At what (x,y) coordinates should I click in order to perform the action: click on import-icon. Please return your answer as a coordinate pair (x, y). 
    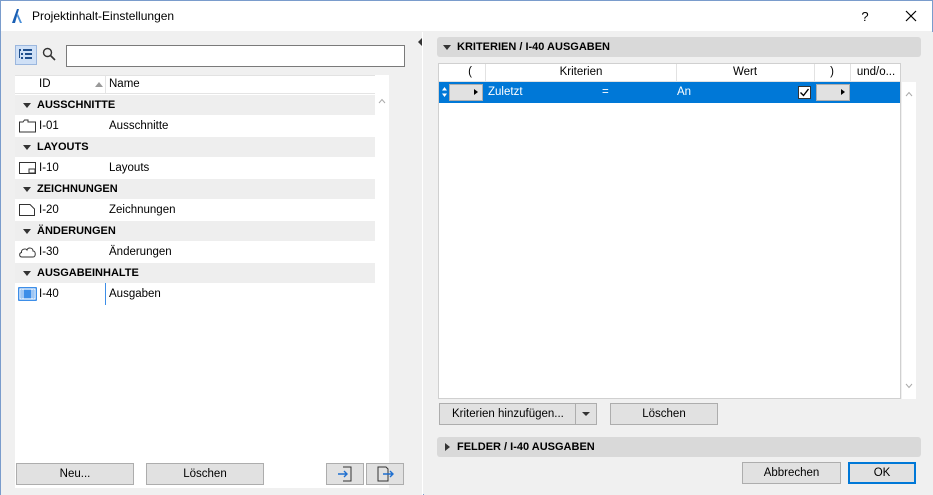
    Looking at the image, I should click on (345, 474).